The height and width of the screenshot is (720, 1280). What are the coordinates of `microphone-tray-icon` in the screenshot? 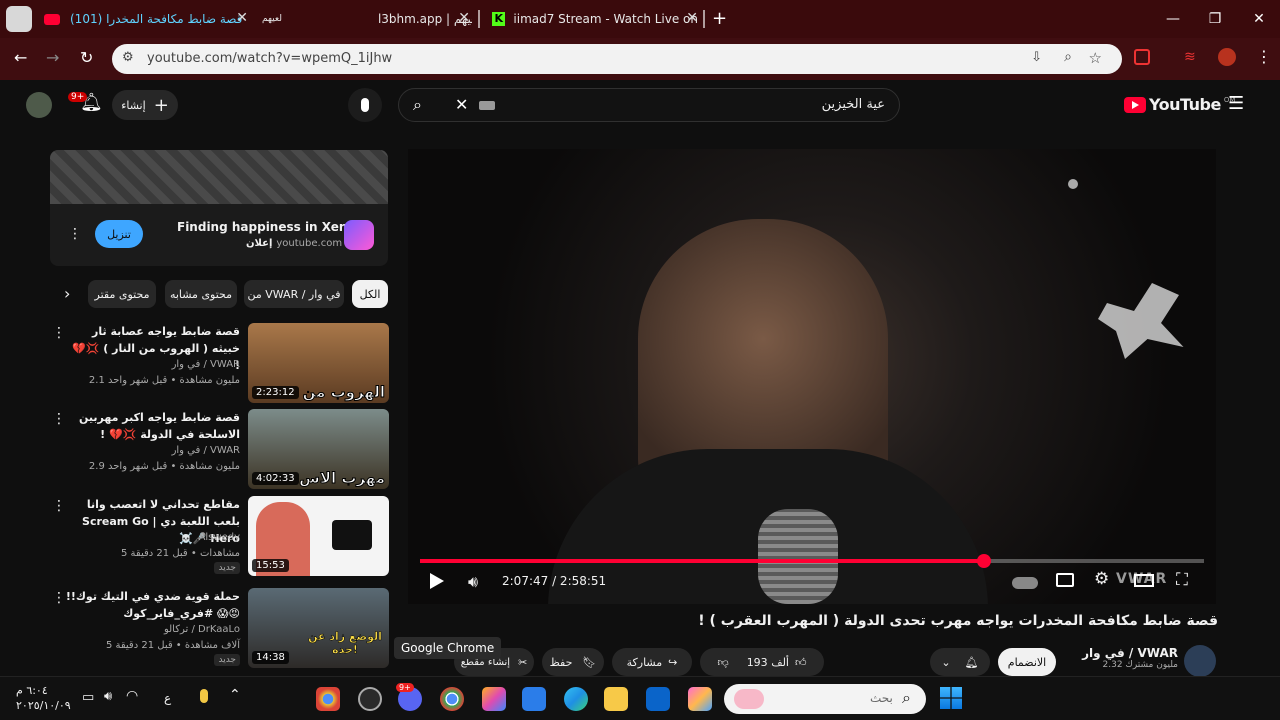 It's located at (204, 696).